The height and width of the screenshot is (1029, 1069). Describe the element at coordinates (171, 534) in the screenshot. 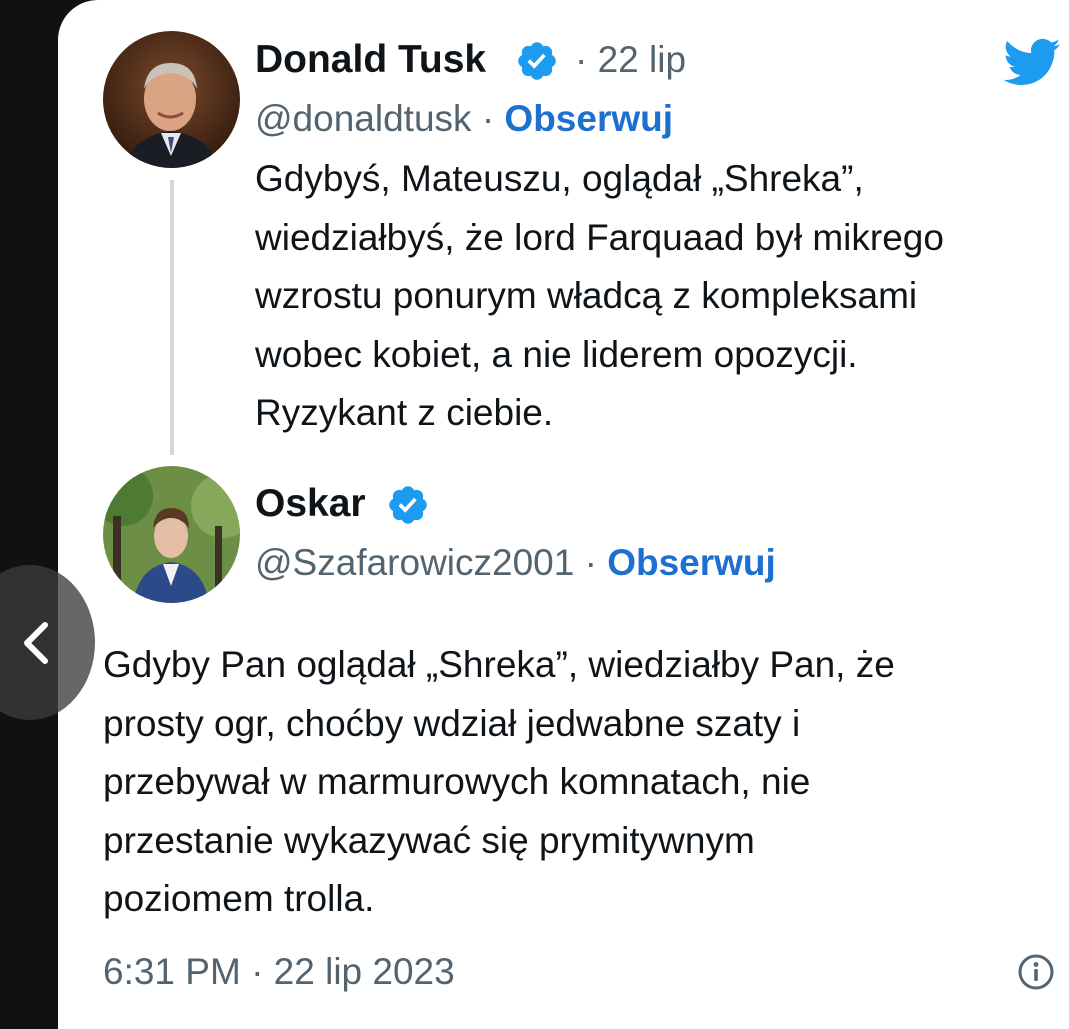

I see `avatar-oskar` at that location.